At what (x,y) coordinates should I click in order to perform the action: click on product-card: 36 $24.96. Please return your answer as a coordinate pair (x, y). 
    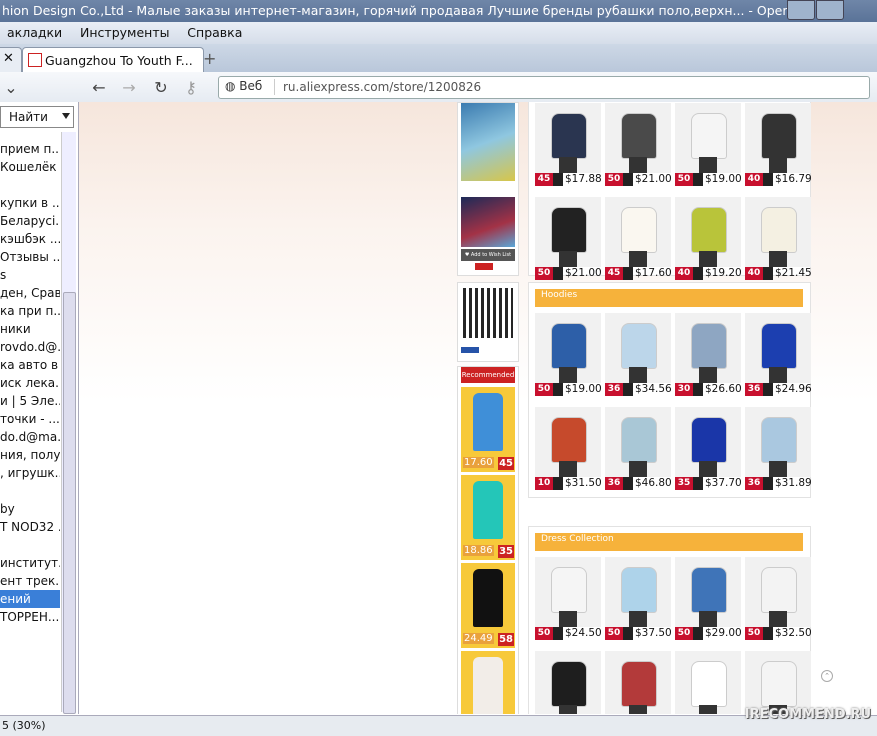
    Looking at the image, I should click on (778, 355).